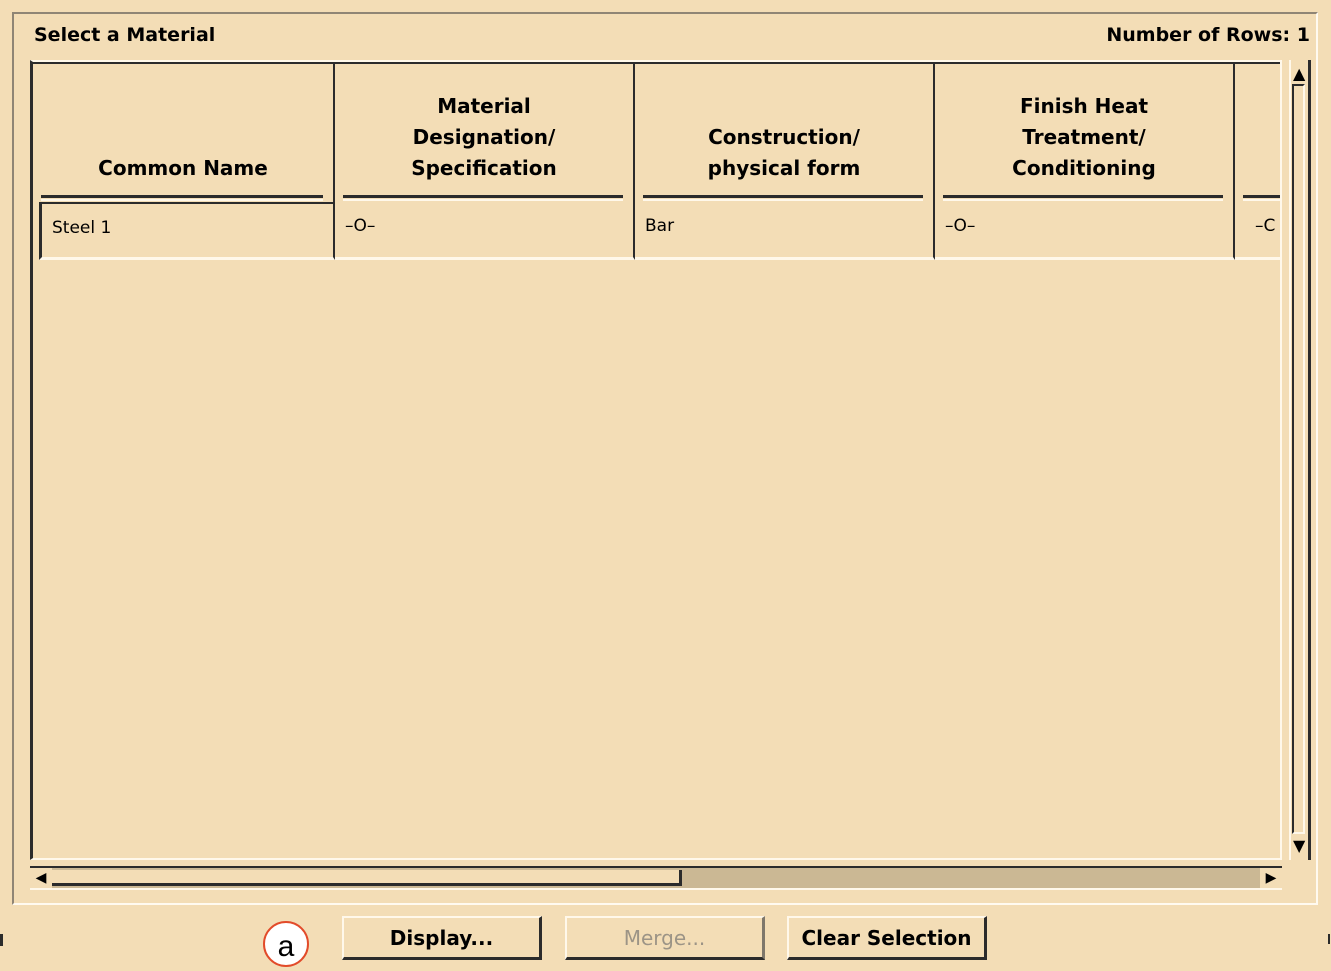 The width and height of the screenshot is (1331, 971). I want to click on clear-selection-button: Clear Selection, so click(887, 938).